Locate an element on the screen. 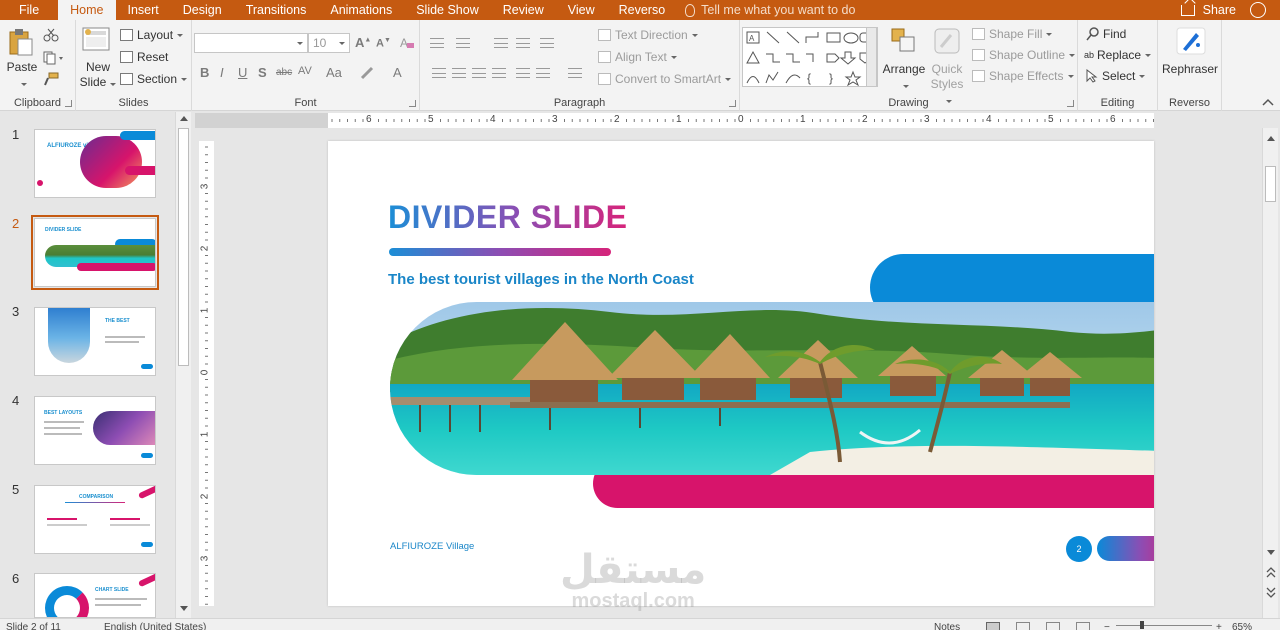 This screenshot has width=1280, height=630. align-right-icon is located at coordinates (479, 73).